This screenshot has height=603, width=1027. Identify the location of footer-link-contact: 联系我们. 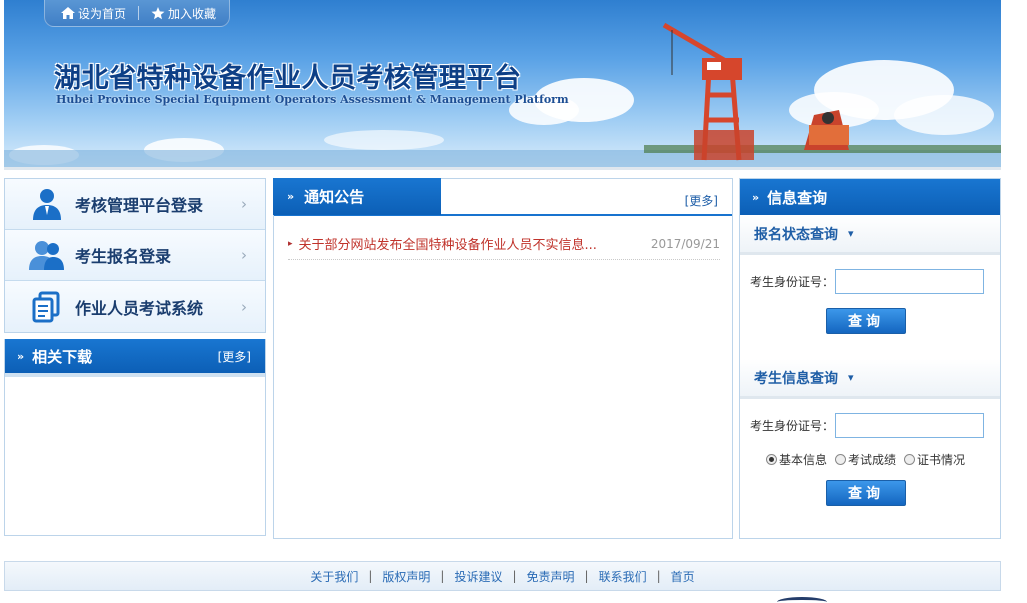
(623, 576).